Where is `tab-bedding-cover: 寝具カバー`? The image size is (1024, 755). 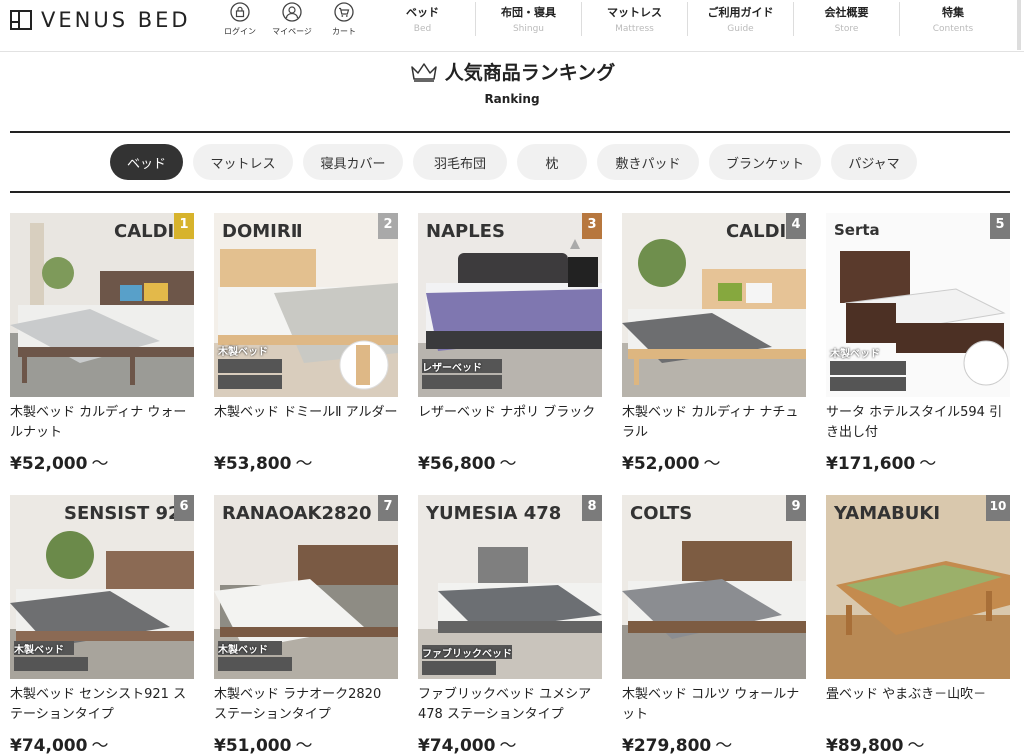
tab-bedding-cover: 寝具カバー is located at coordinates (353, 162).